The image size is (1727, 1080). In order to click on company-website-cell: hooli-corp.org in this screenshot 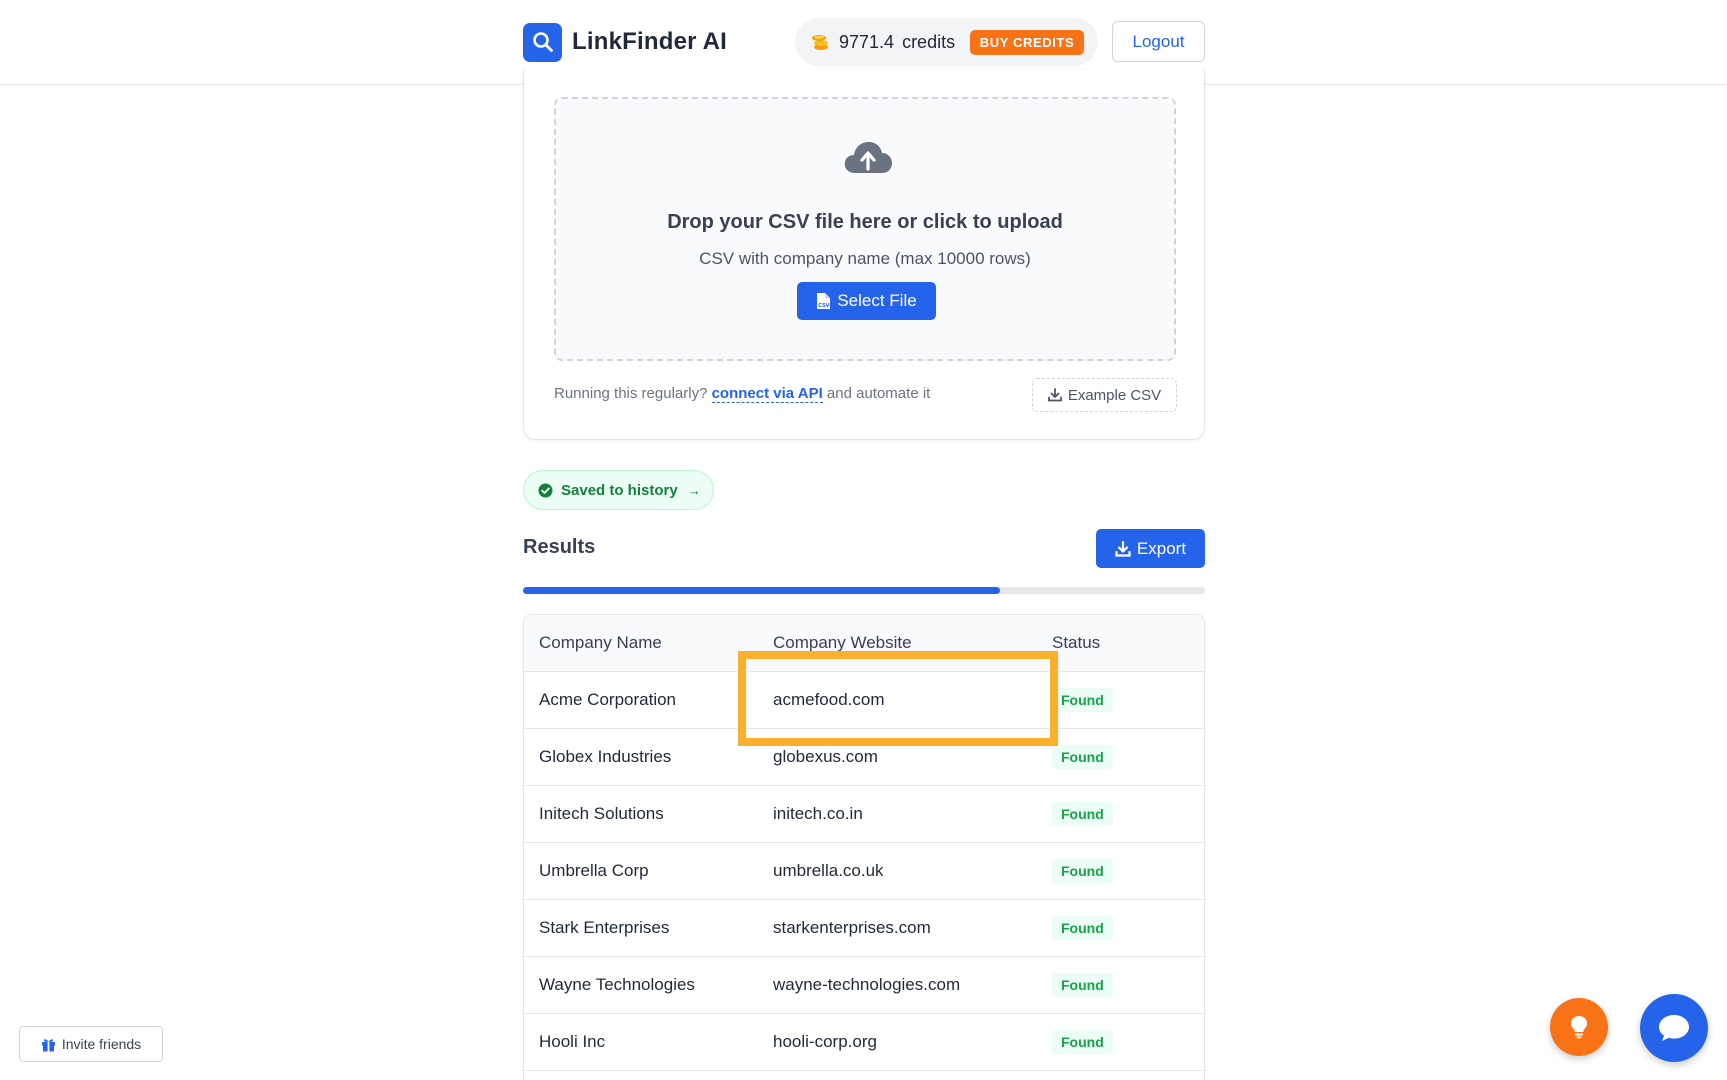, I will do `click(825, 1042)`.